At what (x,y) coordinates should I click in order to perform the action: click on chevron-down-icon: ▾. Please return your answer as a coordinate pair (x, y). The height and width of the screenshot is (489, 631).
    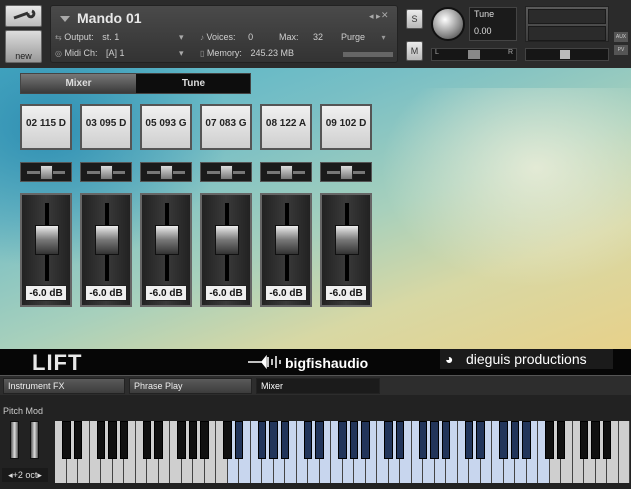
    Looking at the image, I should click on (383, 37).